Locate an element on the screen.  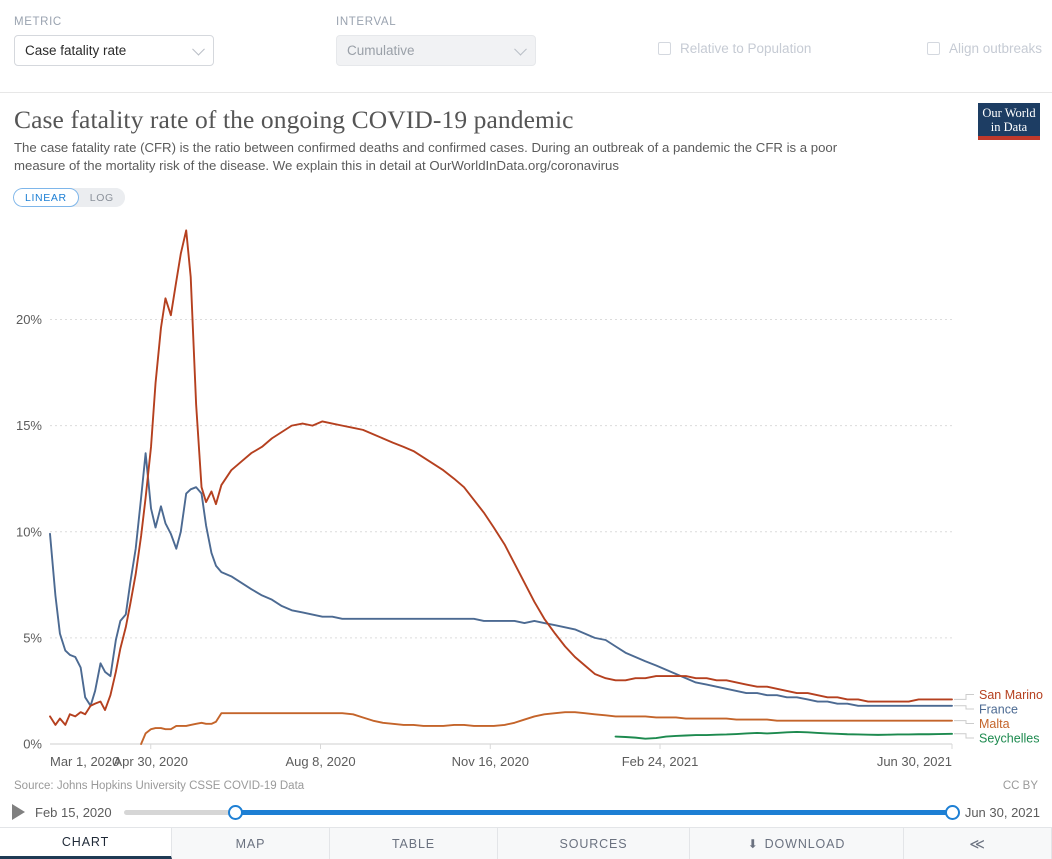
tab-share: ≪ is located at coordinates (978, 843).